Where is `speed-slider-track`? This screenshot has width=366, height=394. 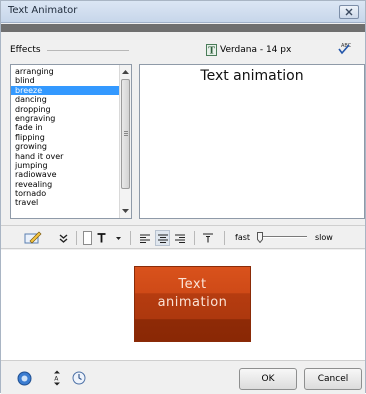
speed-slider-track is located at coordinates (282, 237).